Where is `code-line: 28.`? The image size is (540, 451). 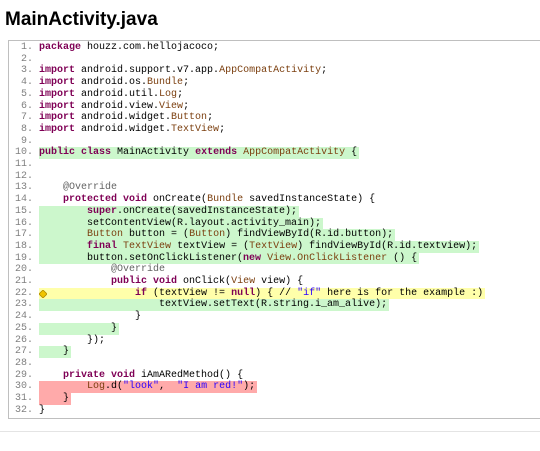
code-line: 28. is located at coordinates (274, 364).